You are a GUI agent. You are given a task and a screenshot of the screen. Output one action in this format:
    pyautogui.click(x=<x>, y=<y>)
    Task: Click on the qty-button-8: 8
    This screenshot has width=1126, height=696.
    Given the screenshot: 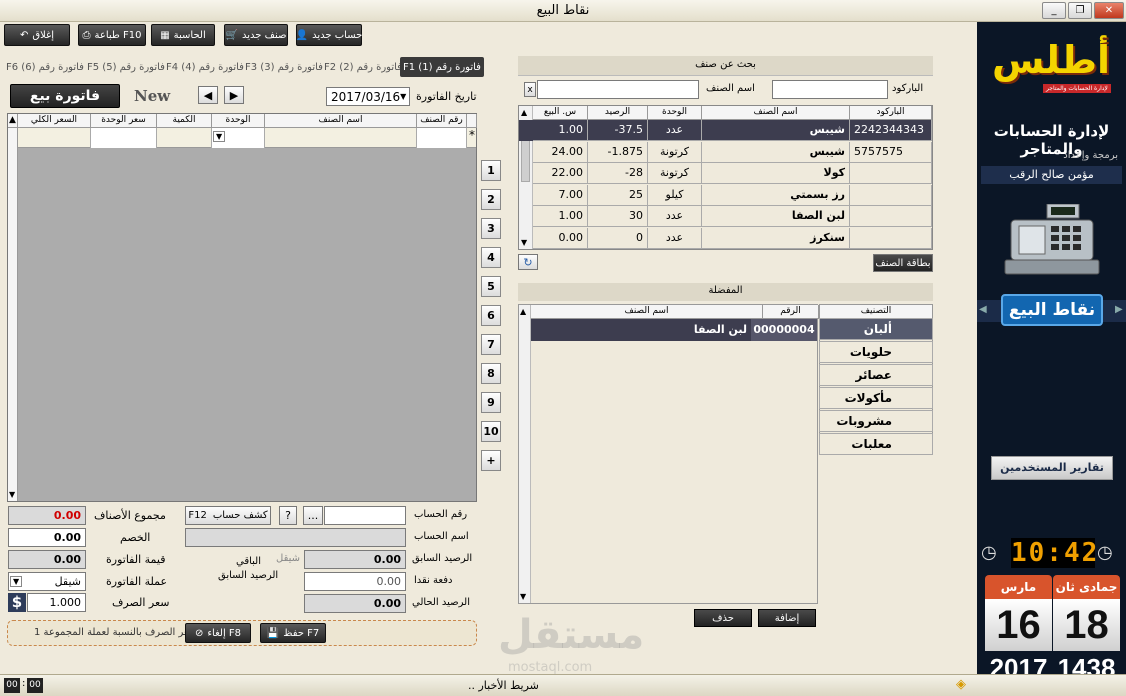 What is the action you would take?
    pyautogui.click(x=491, y=373)
    